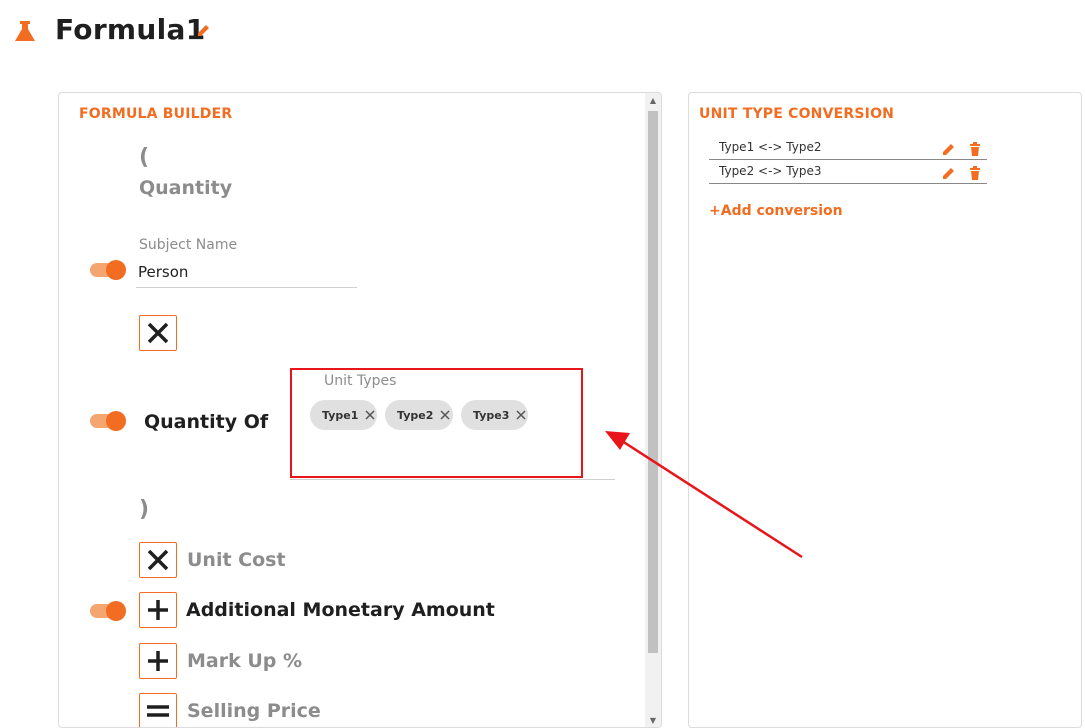 The width and height of the screenshot is (1085, 728). What do you see at coordinates (156, 114) in the screenshot?
I see `formula-builder-title: FORMULA BUILDER` at bounding box center [156, 114].